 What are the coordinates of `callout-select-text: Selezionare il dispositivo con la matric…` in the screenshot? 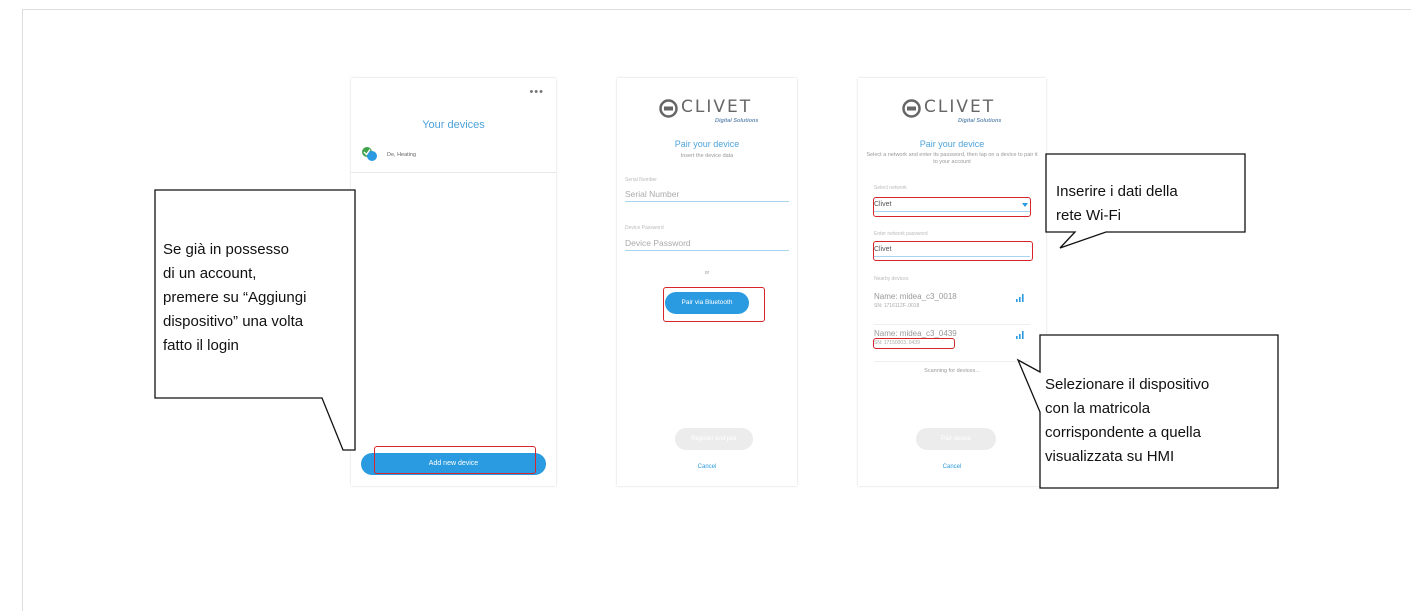 It's located at (1127, 420).